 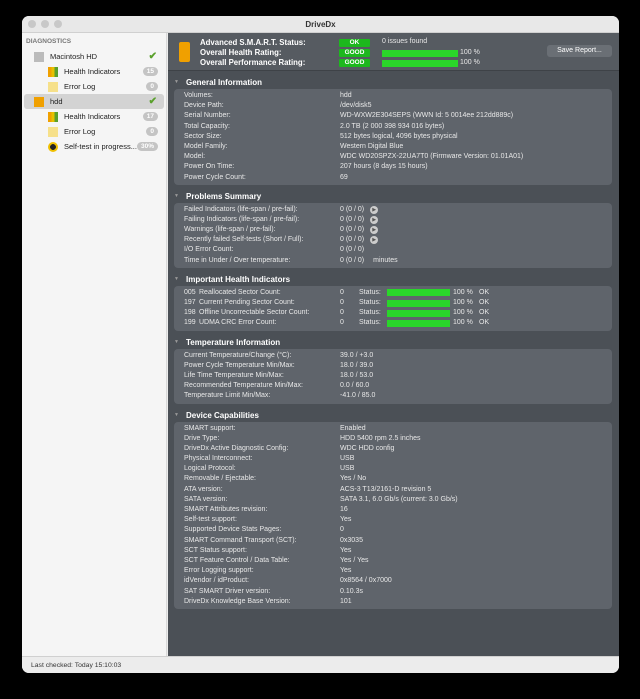 What do you see at coordinates (216, 581) in the screenshot?
I see `row-label: idVendor / idProduct:` at bounding box center [216, 581].